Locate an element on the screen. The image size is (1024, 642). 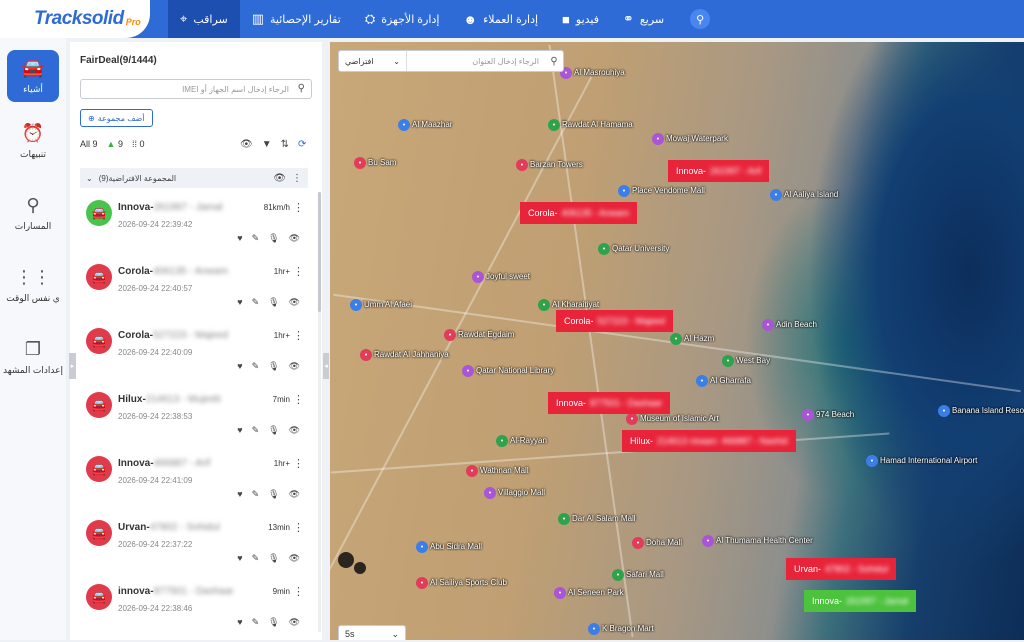
refresh-icon: ⟳ is located at coordinates (302, 144).